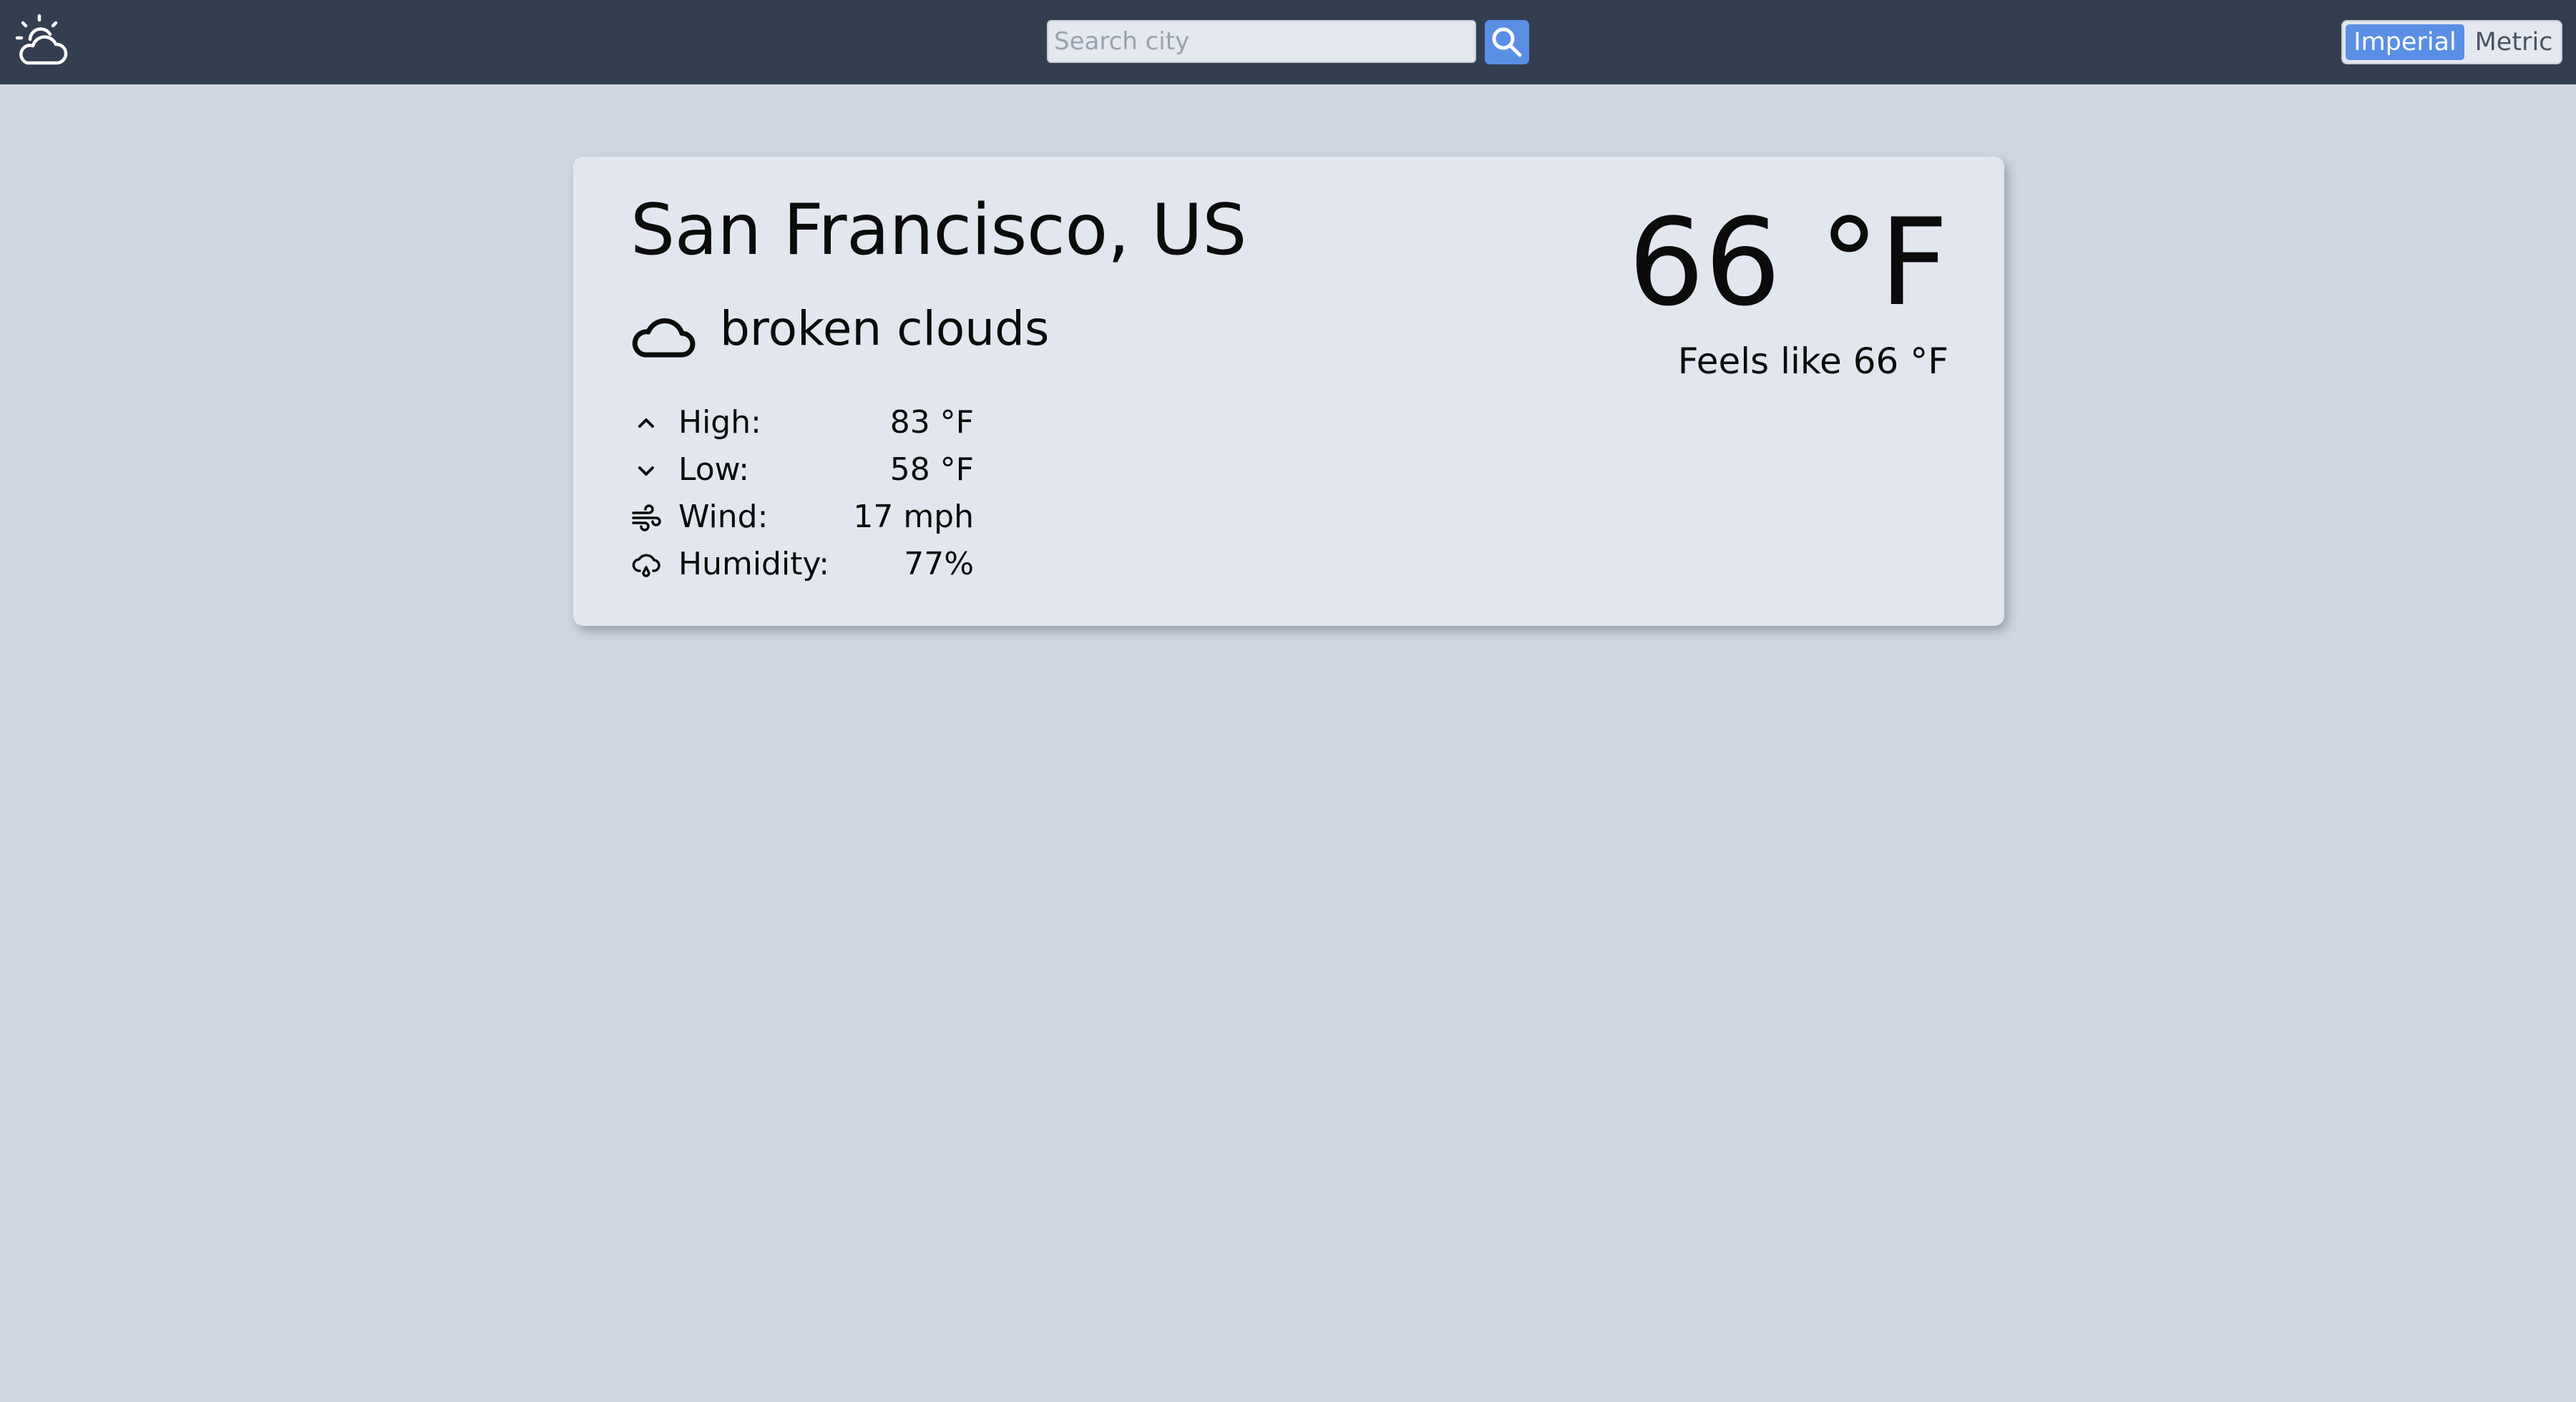  I want to click on stat-wind: Wind: 17 mph, so click(802, 517).